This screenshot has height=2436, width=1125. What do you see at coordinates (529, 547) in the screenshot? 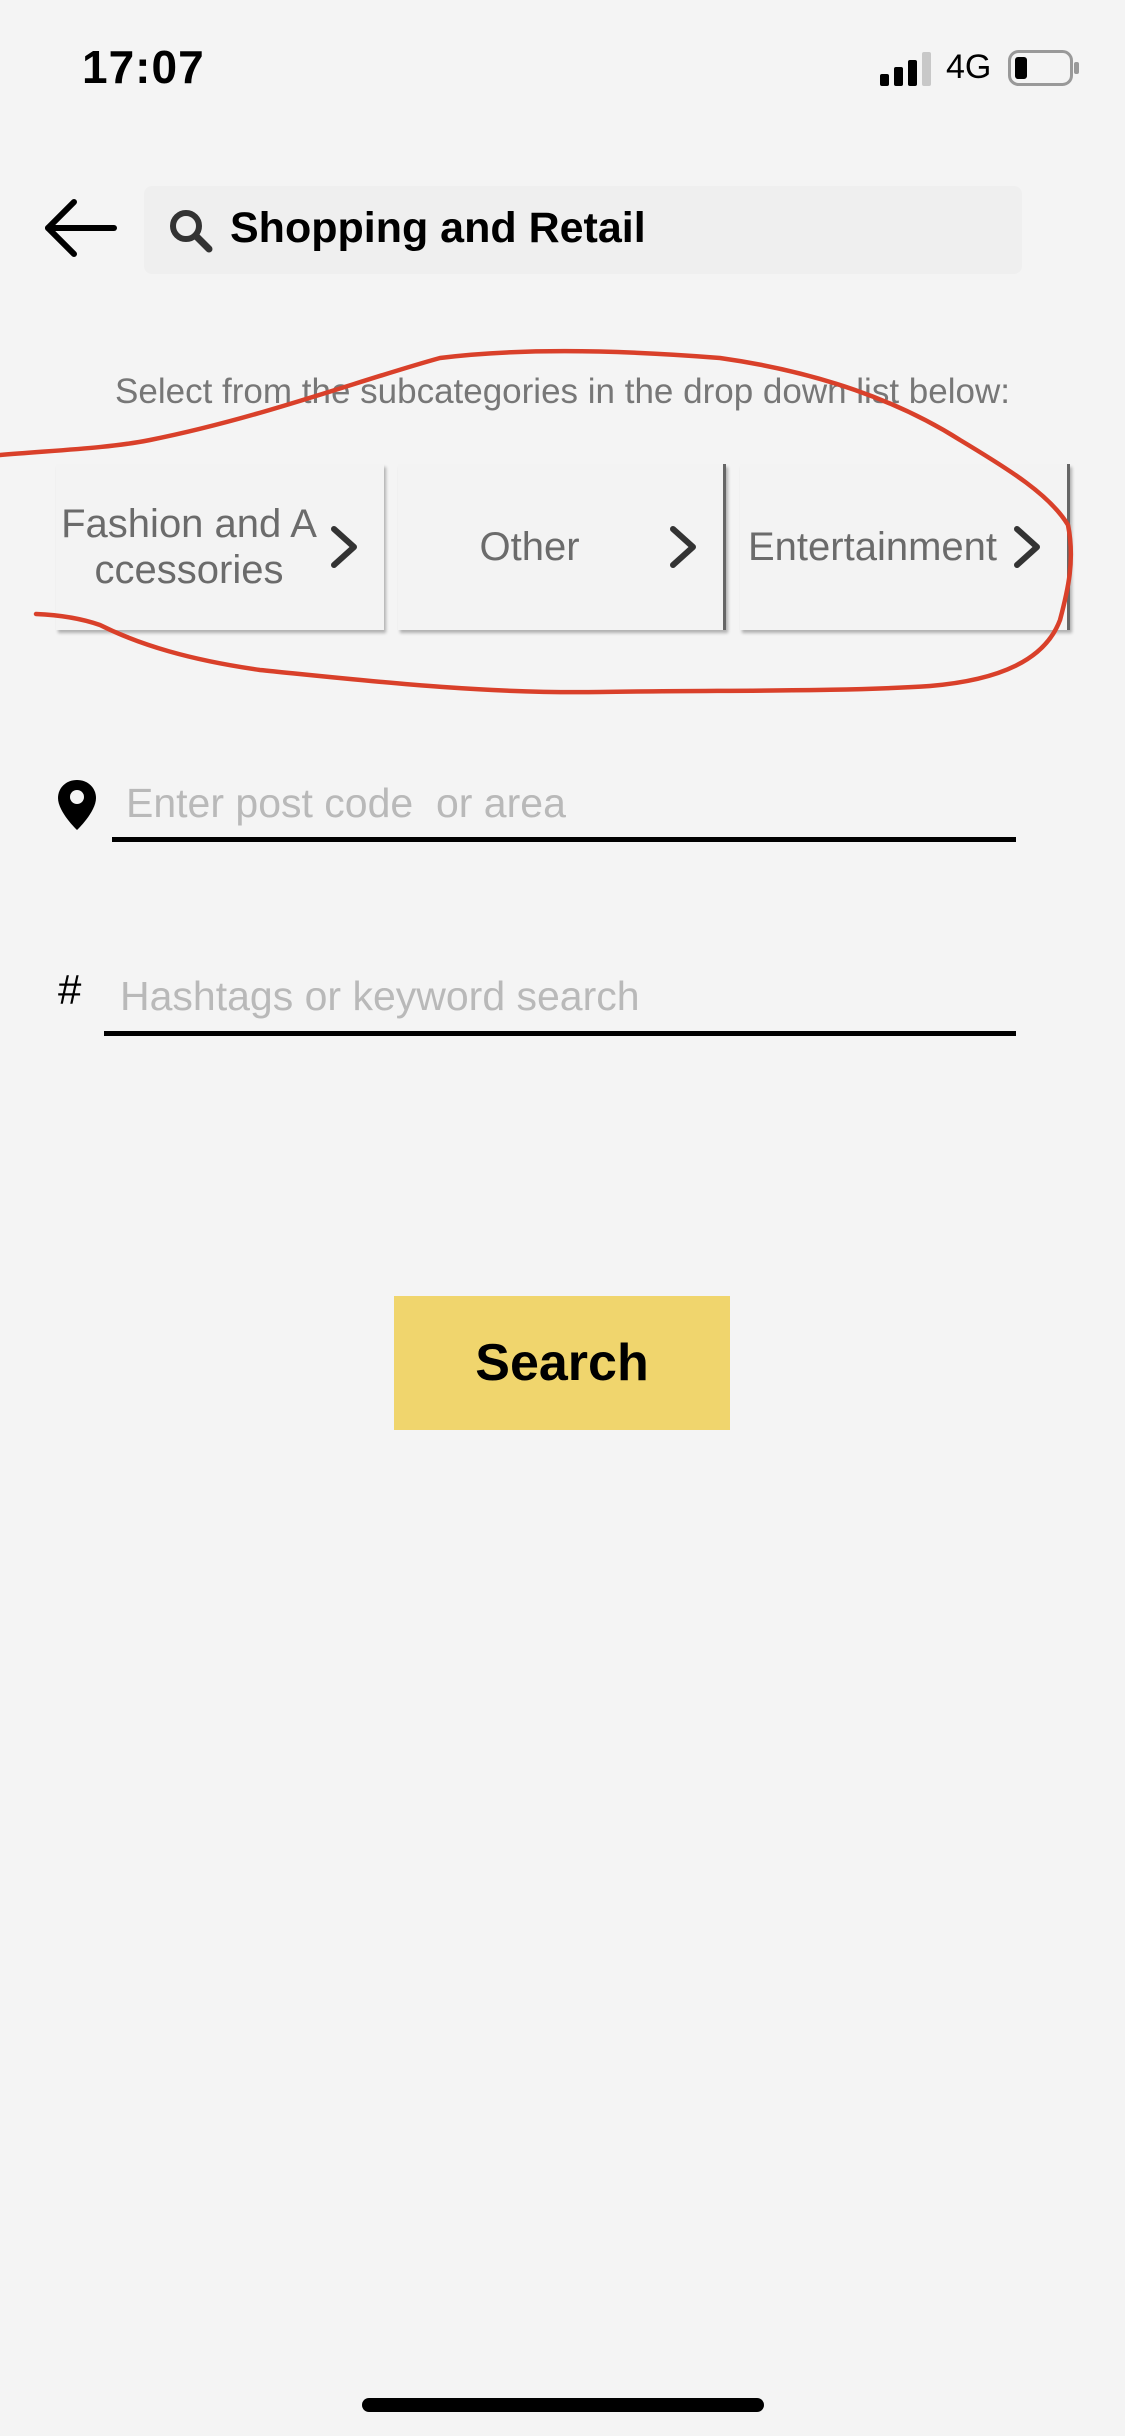
I see `subcategory-label: Other` at bounding box center [529, 547].